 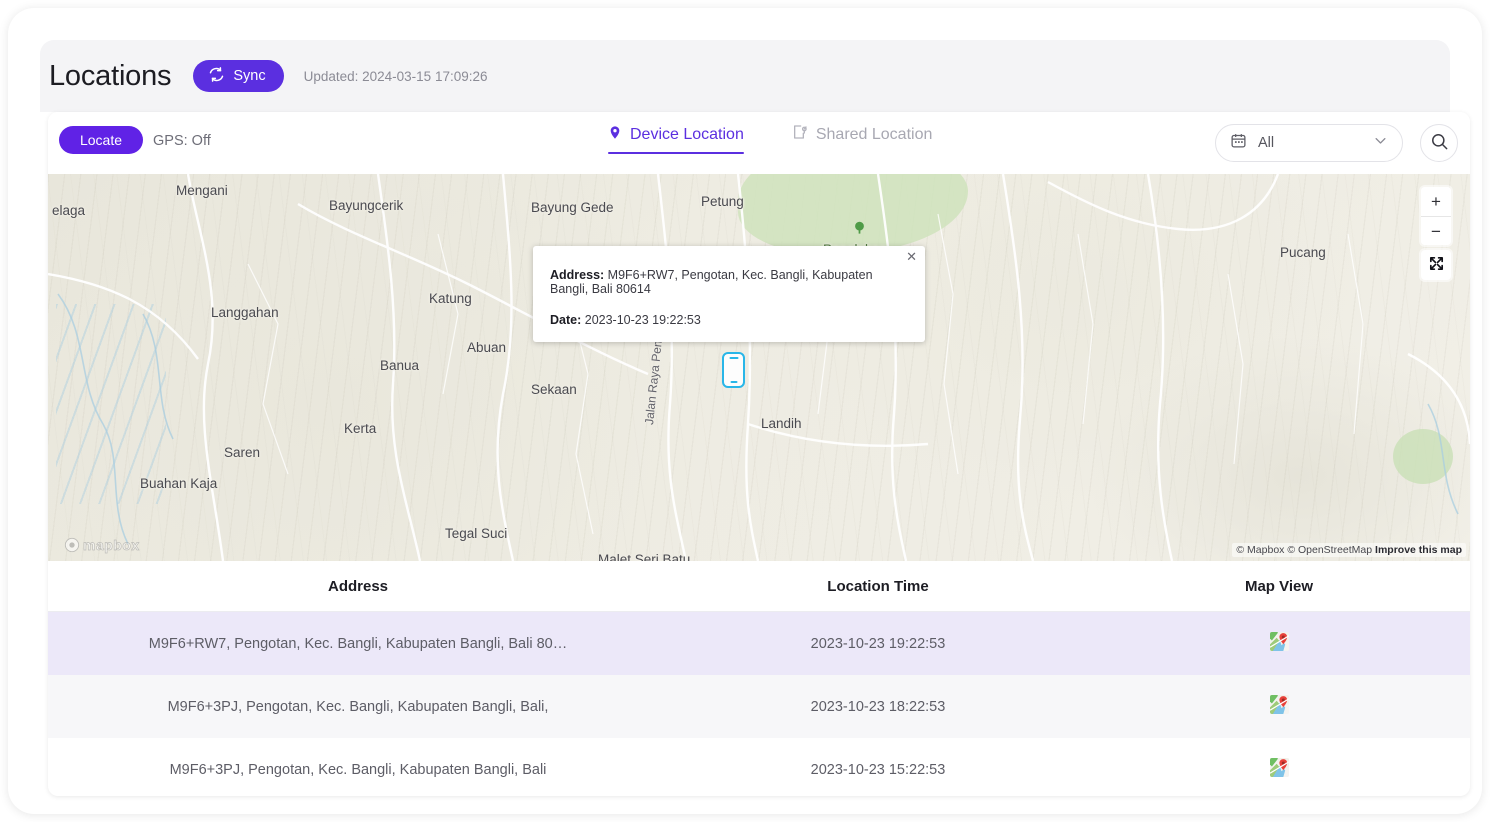 I want to click on cell-location-time: 2023-10-23 15:22:53, so click(x=878, y=769).